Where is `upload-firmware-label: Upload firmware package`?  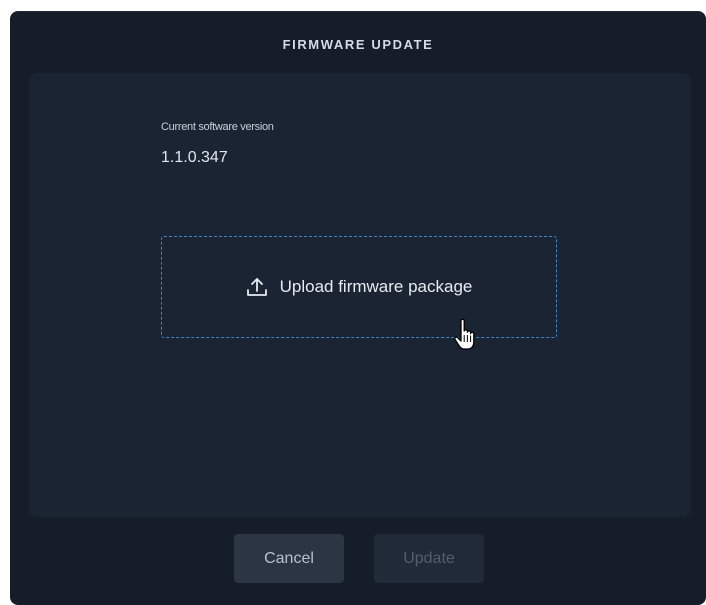
upload-firmware-label: Upload firmware package is located at coordinates (376, 286).